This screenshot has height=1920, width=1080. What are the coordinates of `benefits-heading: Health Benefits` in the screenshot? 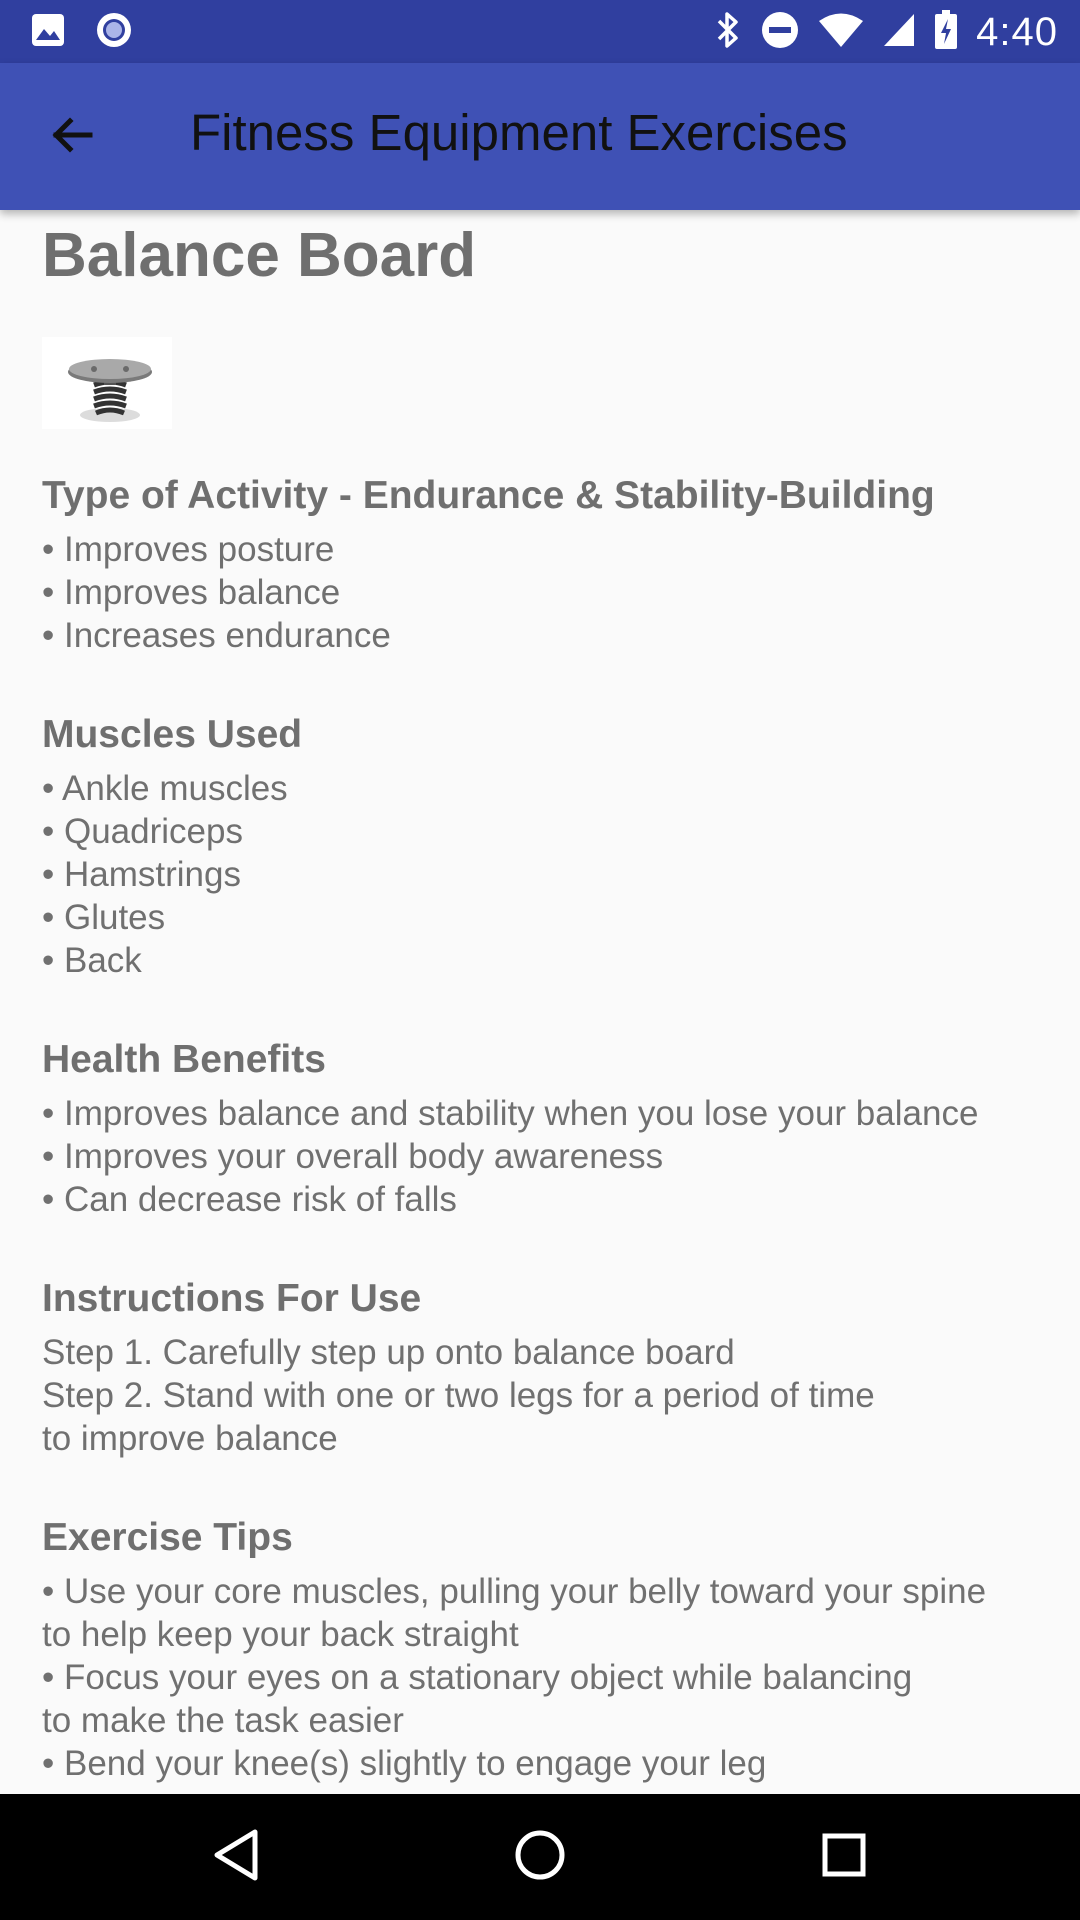 It's located at (184, 1059).